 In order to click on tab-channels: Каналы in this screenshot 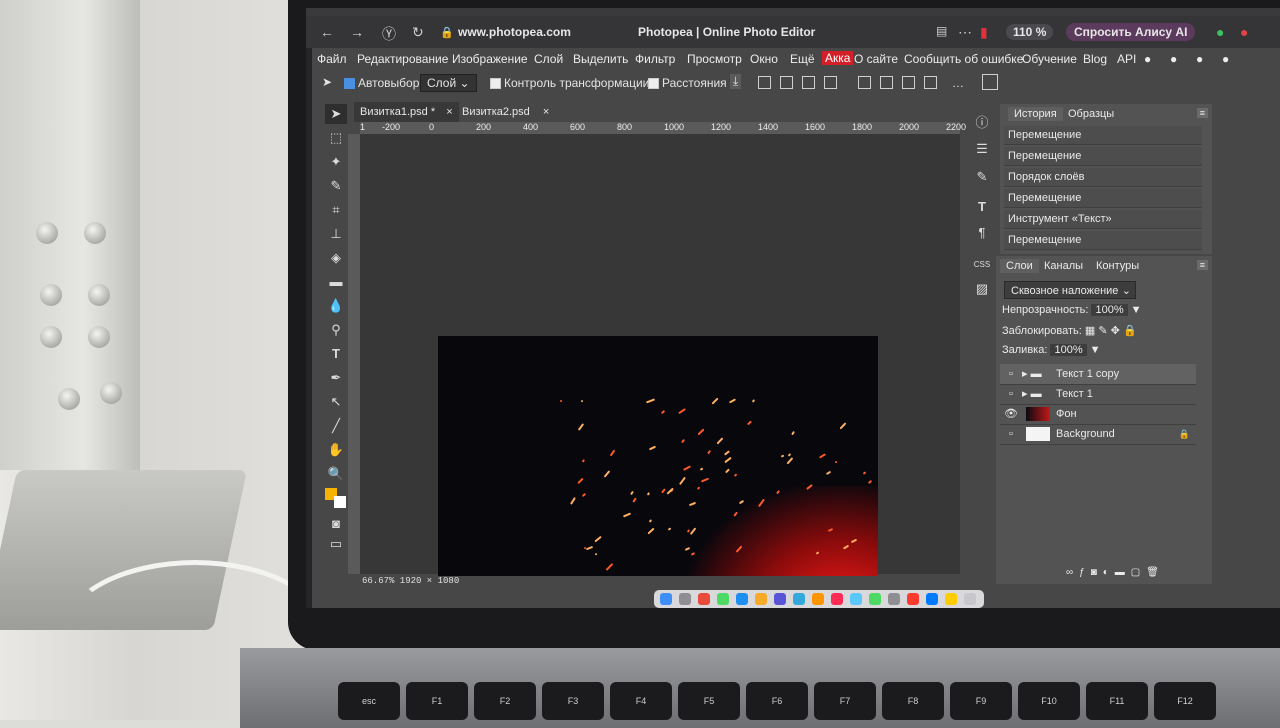, I will do `click(1063, 266)`.